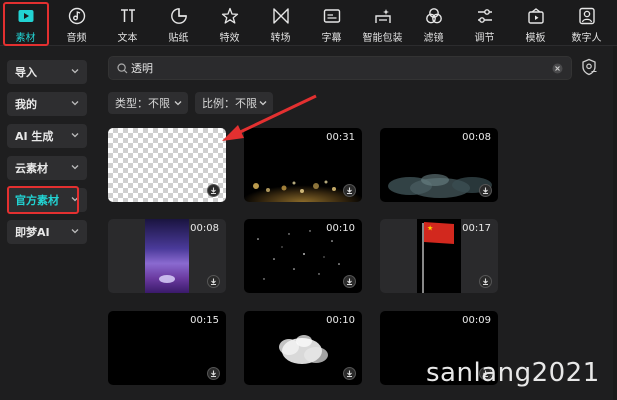 The width and height of the screenshot is (617, 400). I want to click on tool-template: 模板, so click(535, 23).